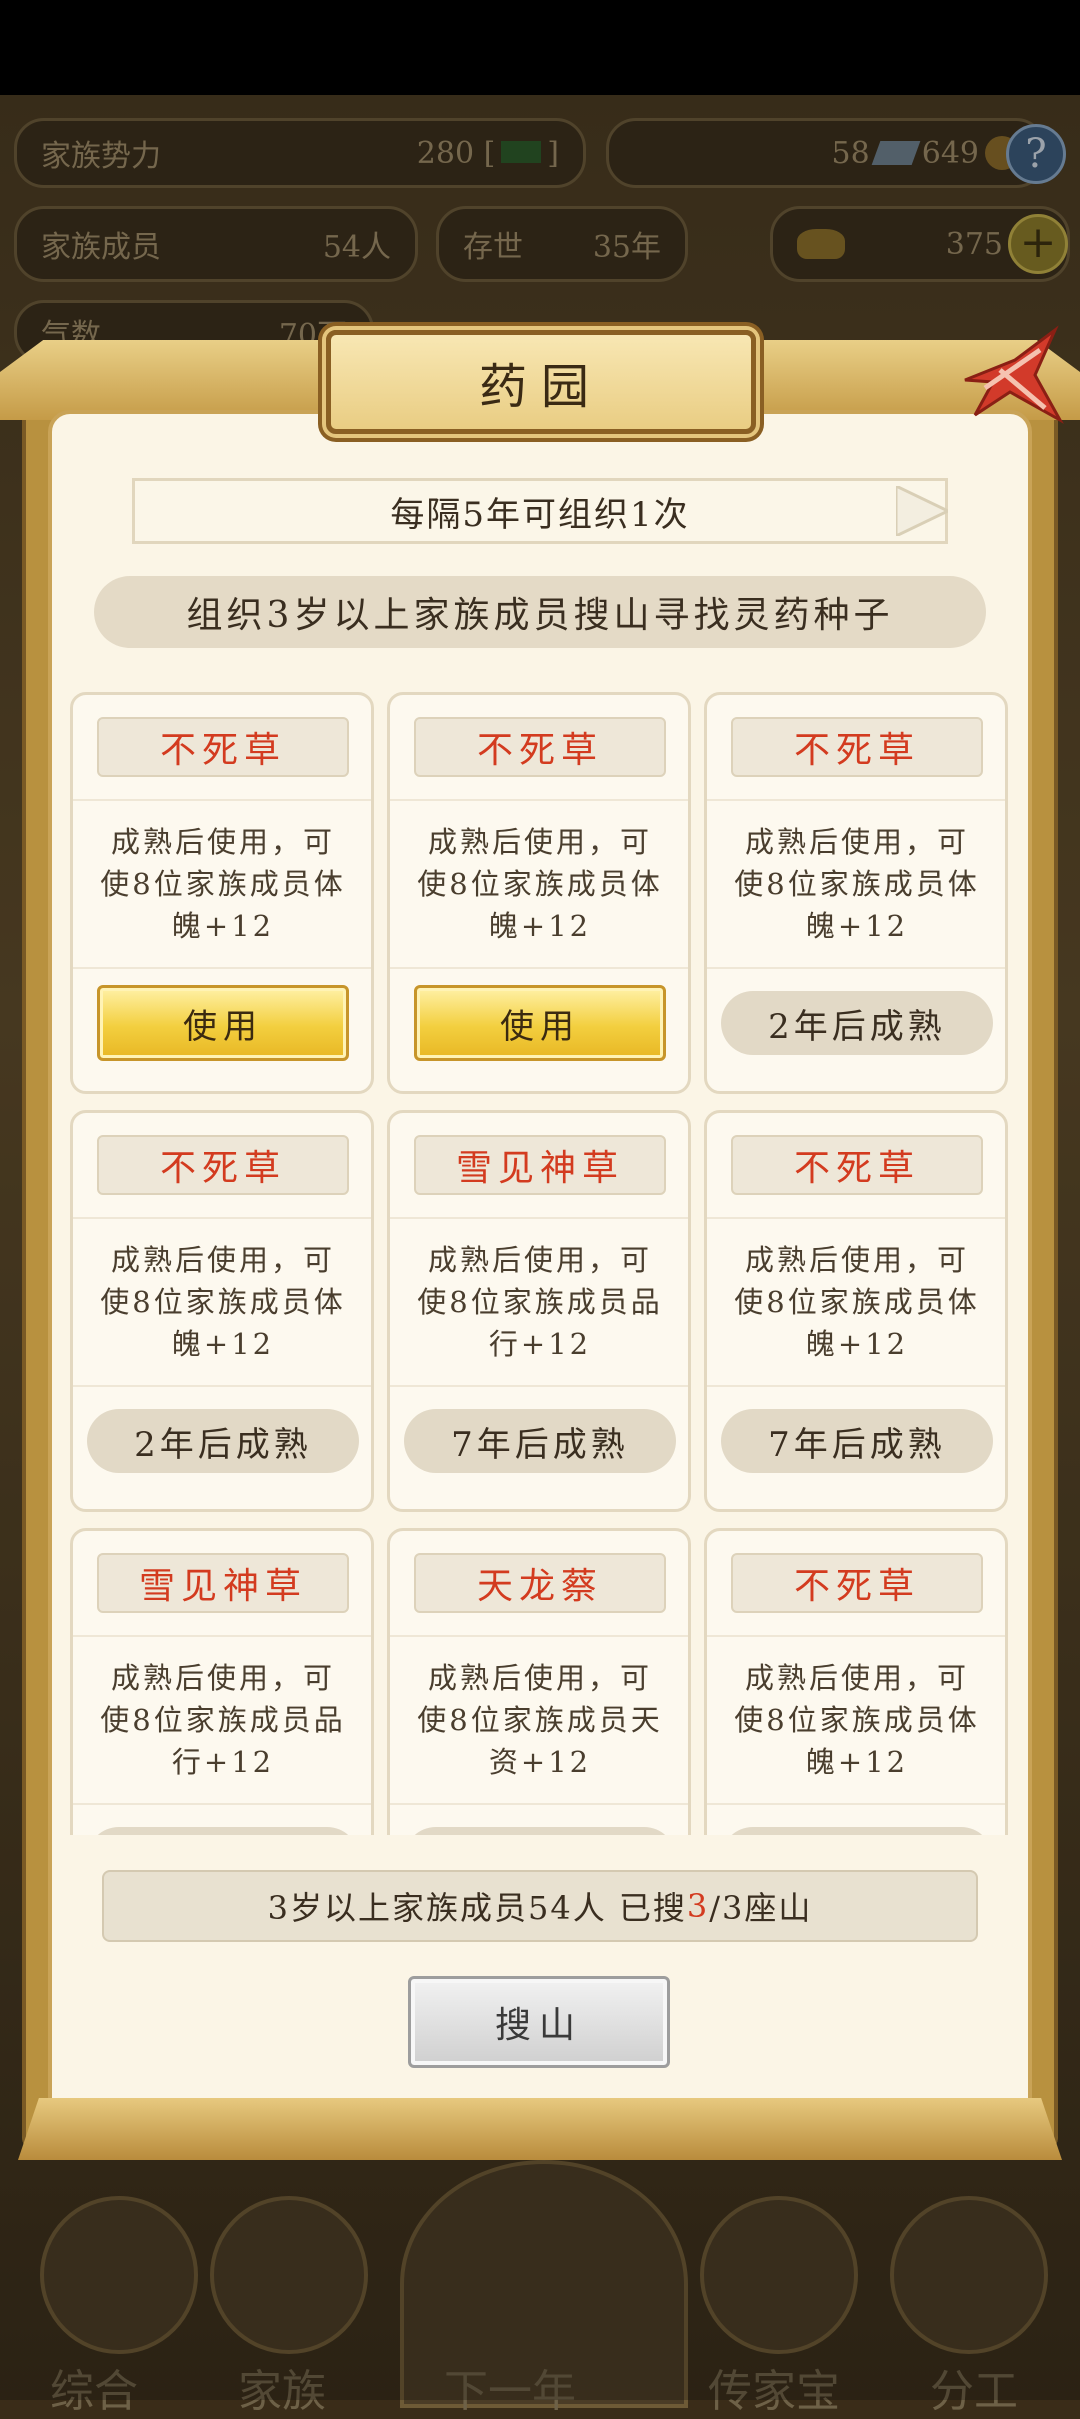 The image size is (1080, 2419). I want to click on summary-suffix: /3座山, so click(761, 1908).